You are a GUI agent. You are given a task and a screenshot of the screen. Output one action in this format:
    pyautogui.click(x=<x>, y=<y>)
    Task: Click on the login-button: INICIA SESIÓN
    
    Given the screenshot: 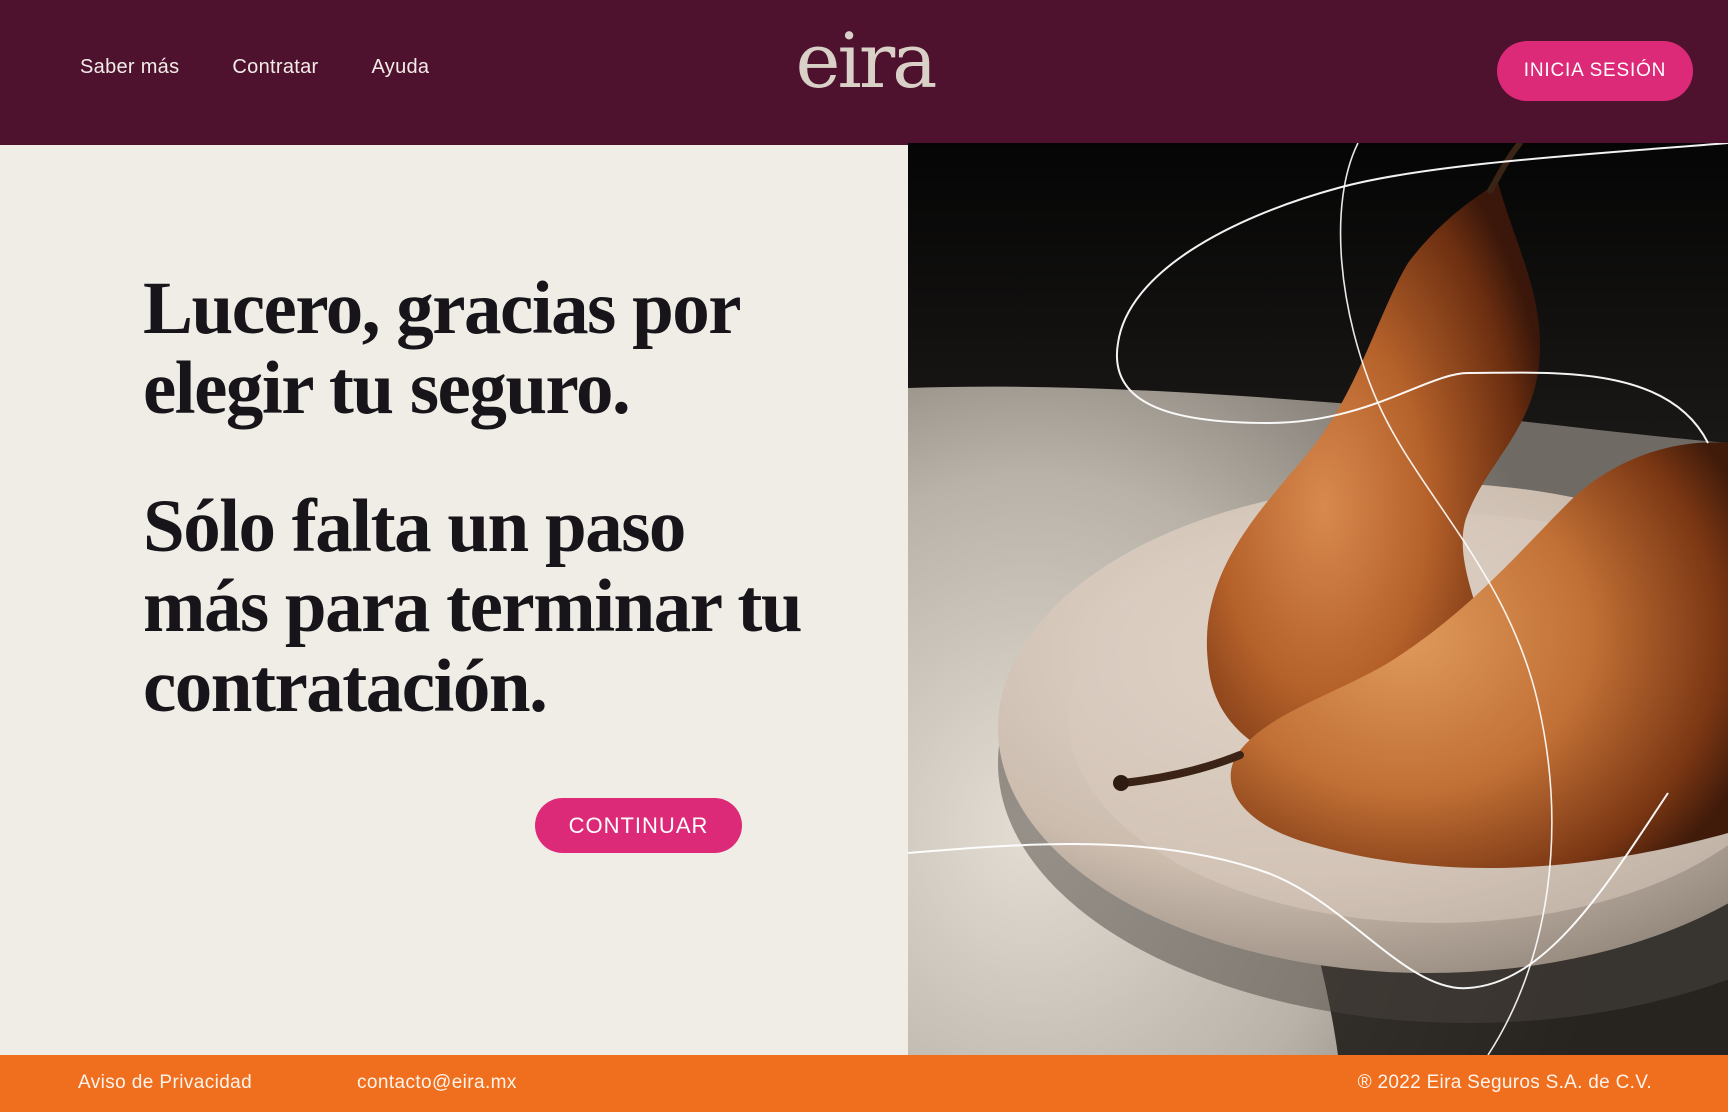 What is the action you would take?
    pyautogui.click(x=1595, y=71)
    